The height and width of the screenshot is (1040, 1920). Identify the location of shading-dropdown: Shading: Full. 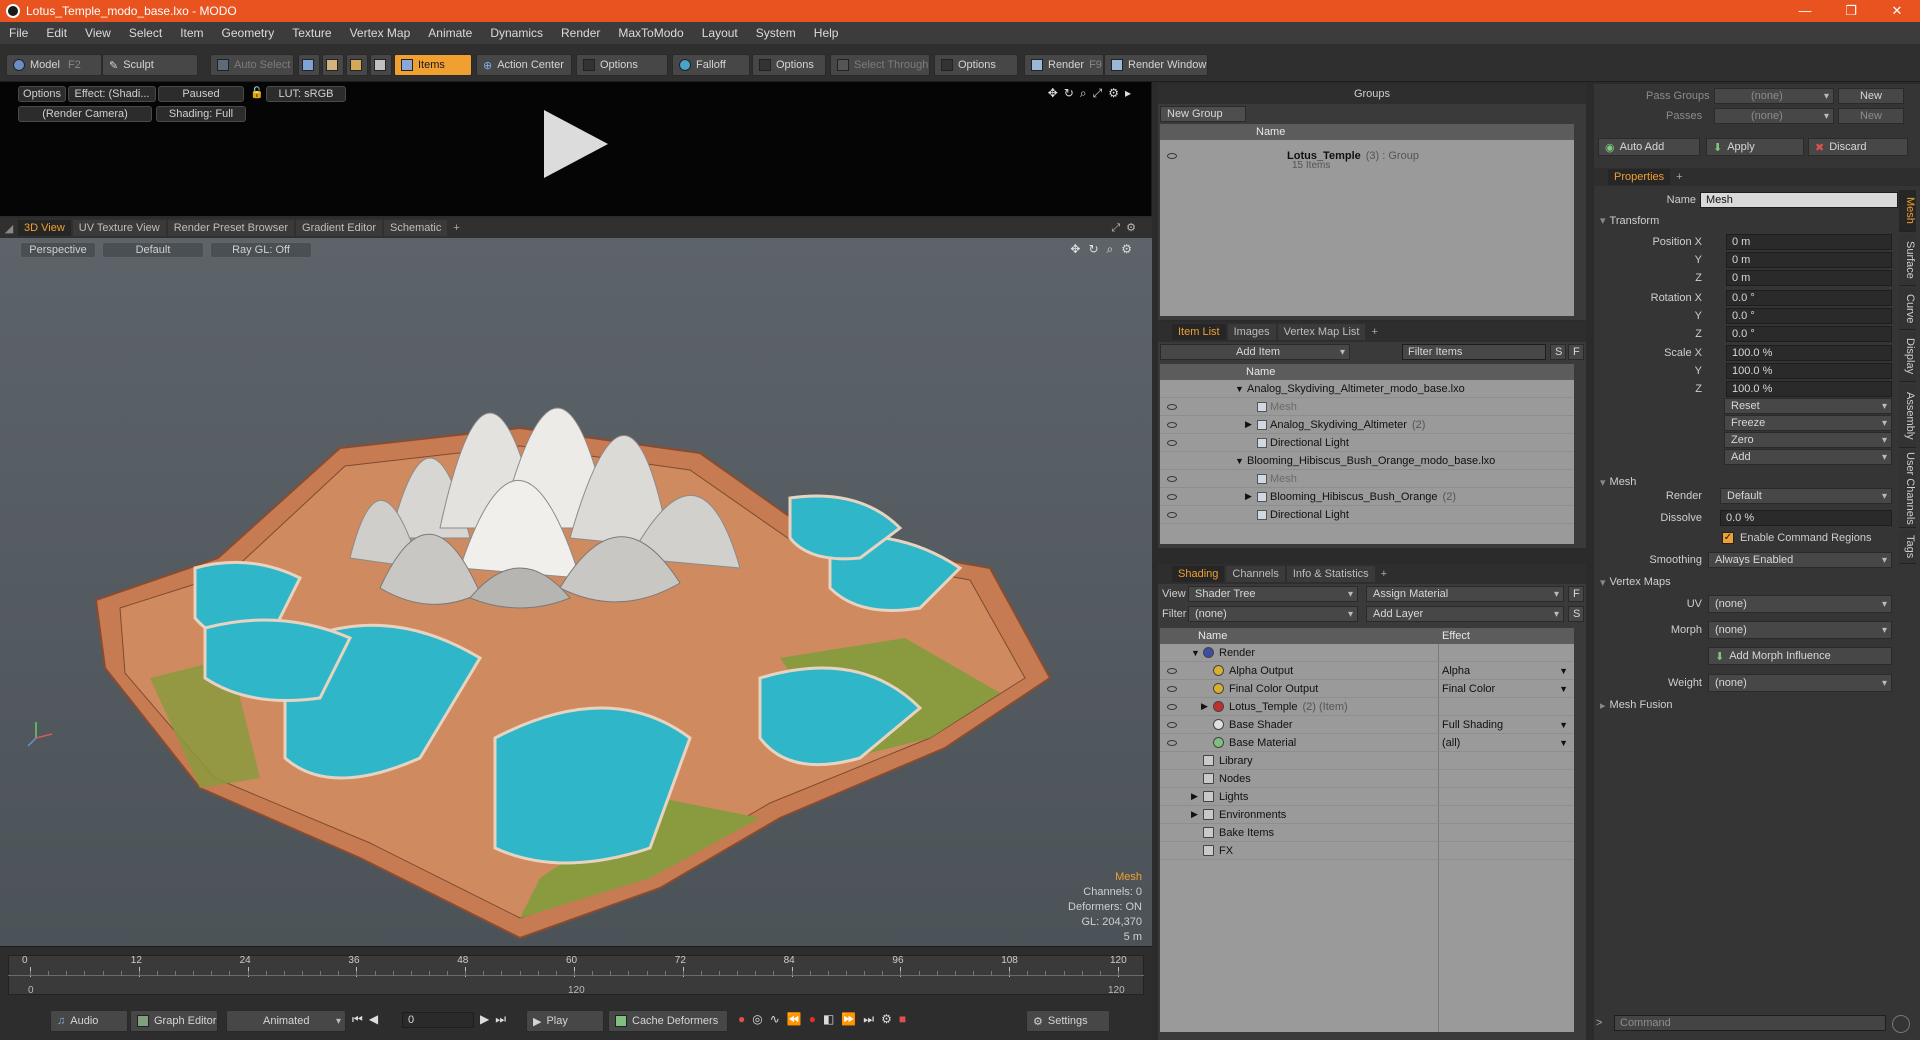
(201, 114).